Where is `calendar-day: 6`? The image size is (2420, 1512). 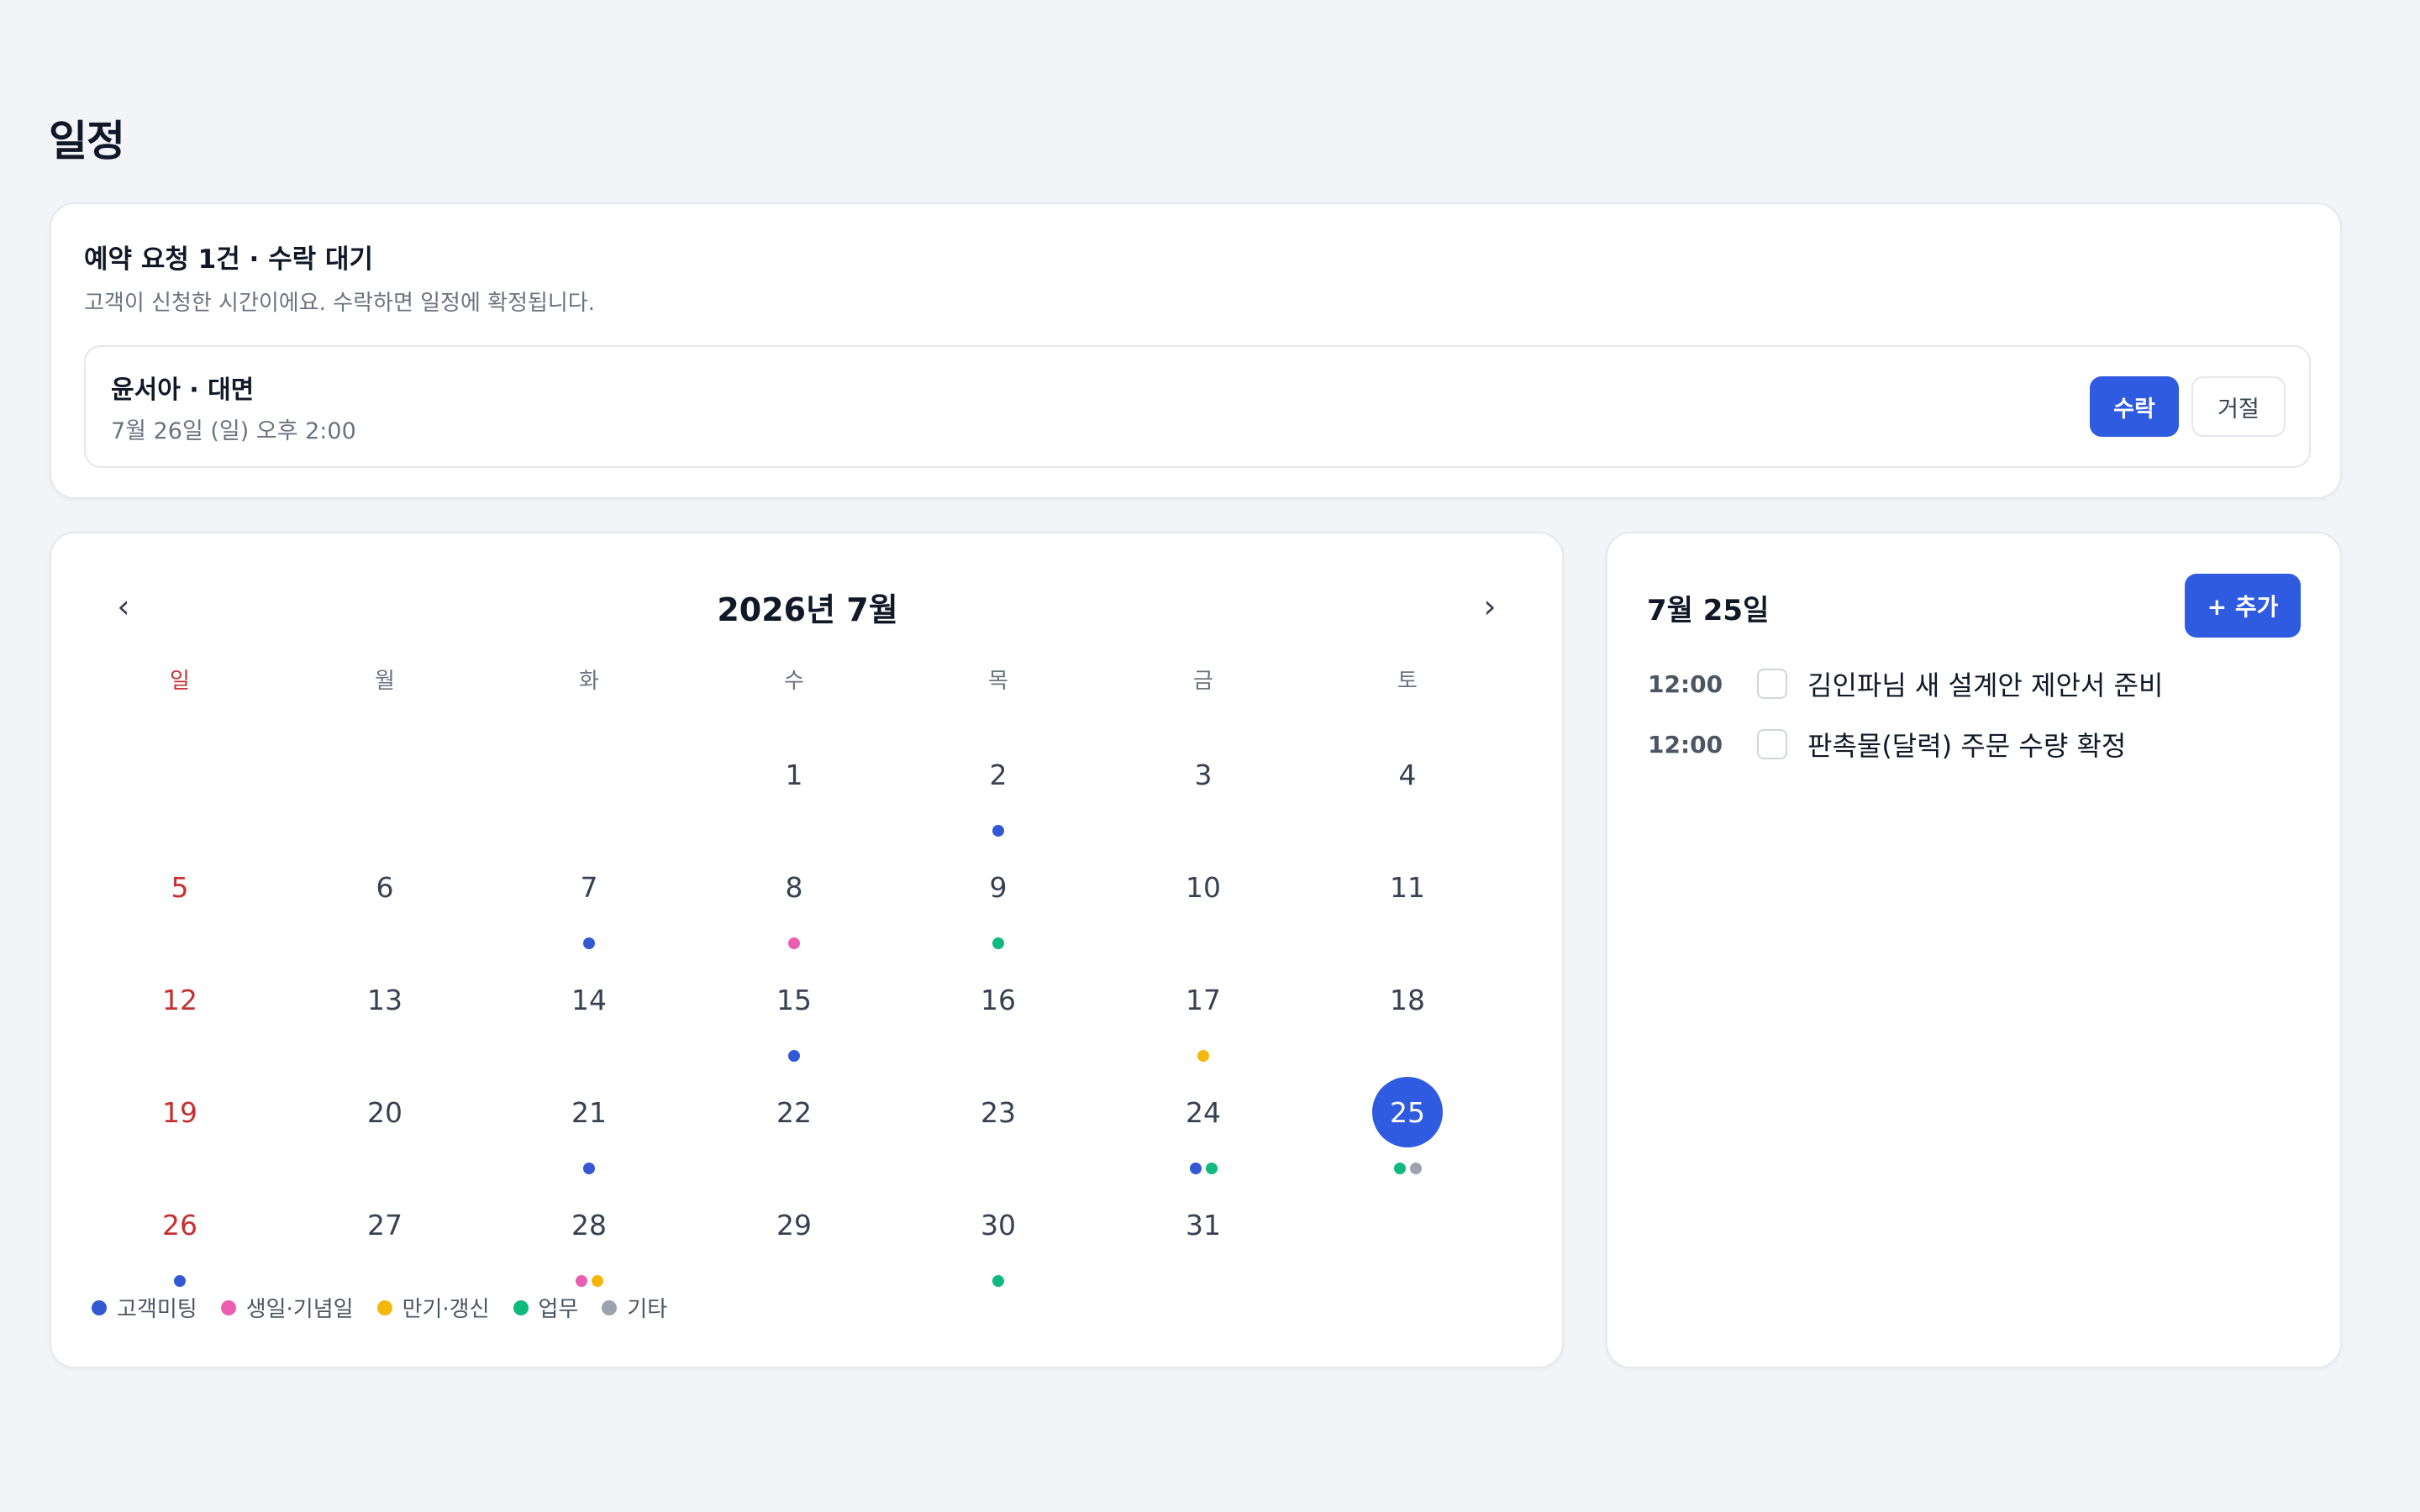
calendar-day: 6 is located at coordinates (384, 902).